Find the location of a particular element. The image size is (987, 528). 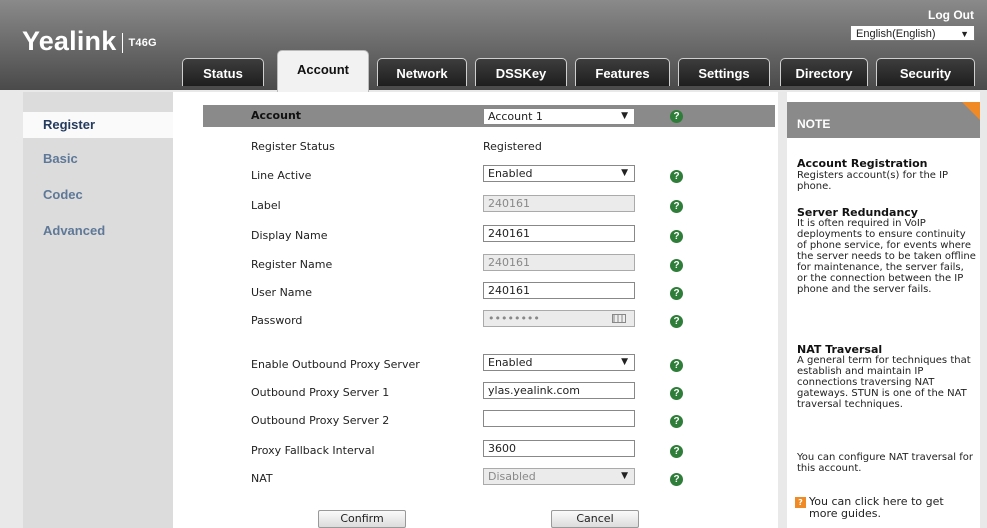

language-select: English(English) ▼ is located at coordinates (912, 33).